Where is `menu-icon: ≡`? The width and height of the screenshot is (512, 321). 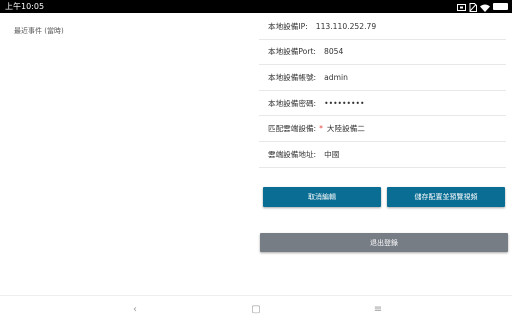 menu-icon: ≡ is located at coordinates (378, 309).